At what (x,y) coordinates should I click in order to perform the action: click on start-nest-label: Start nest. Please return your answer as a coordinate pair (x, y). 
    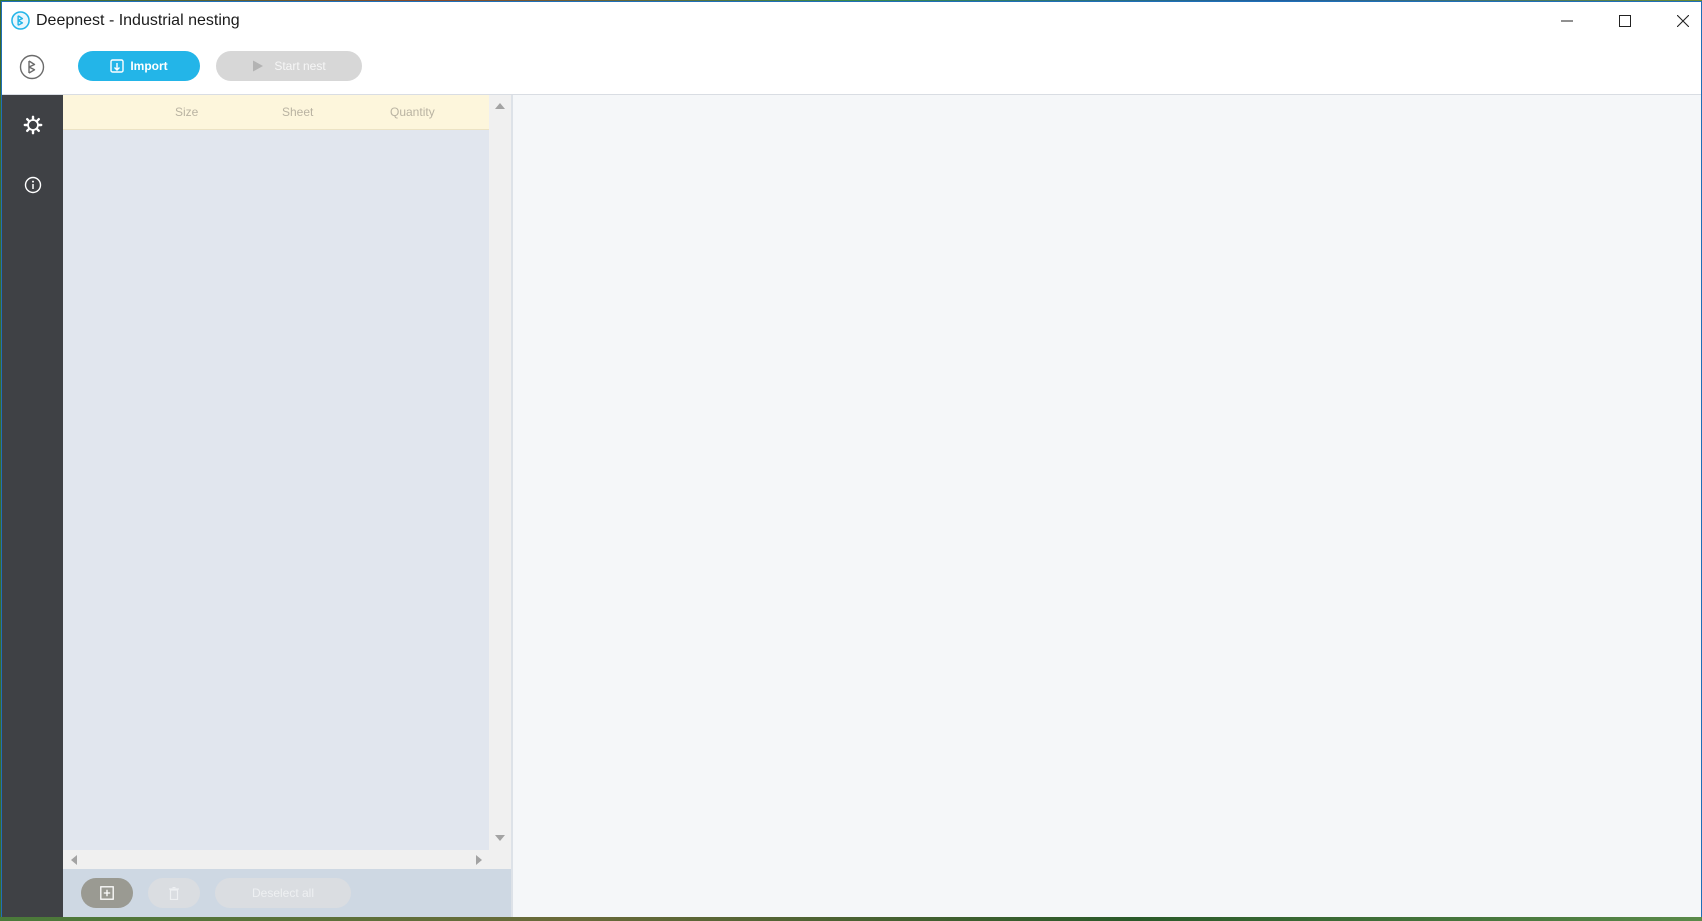
    Looking at the image, I should click on (300, 66).